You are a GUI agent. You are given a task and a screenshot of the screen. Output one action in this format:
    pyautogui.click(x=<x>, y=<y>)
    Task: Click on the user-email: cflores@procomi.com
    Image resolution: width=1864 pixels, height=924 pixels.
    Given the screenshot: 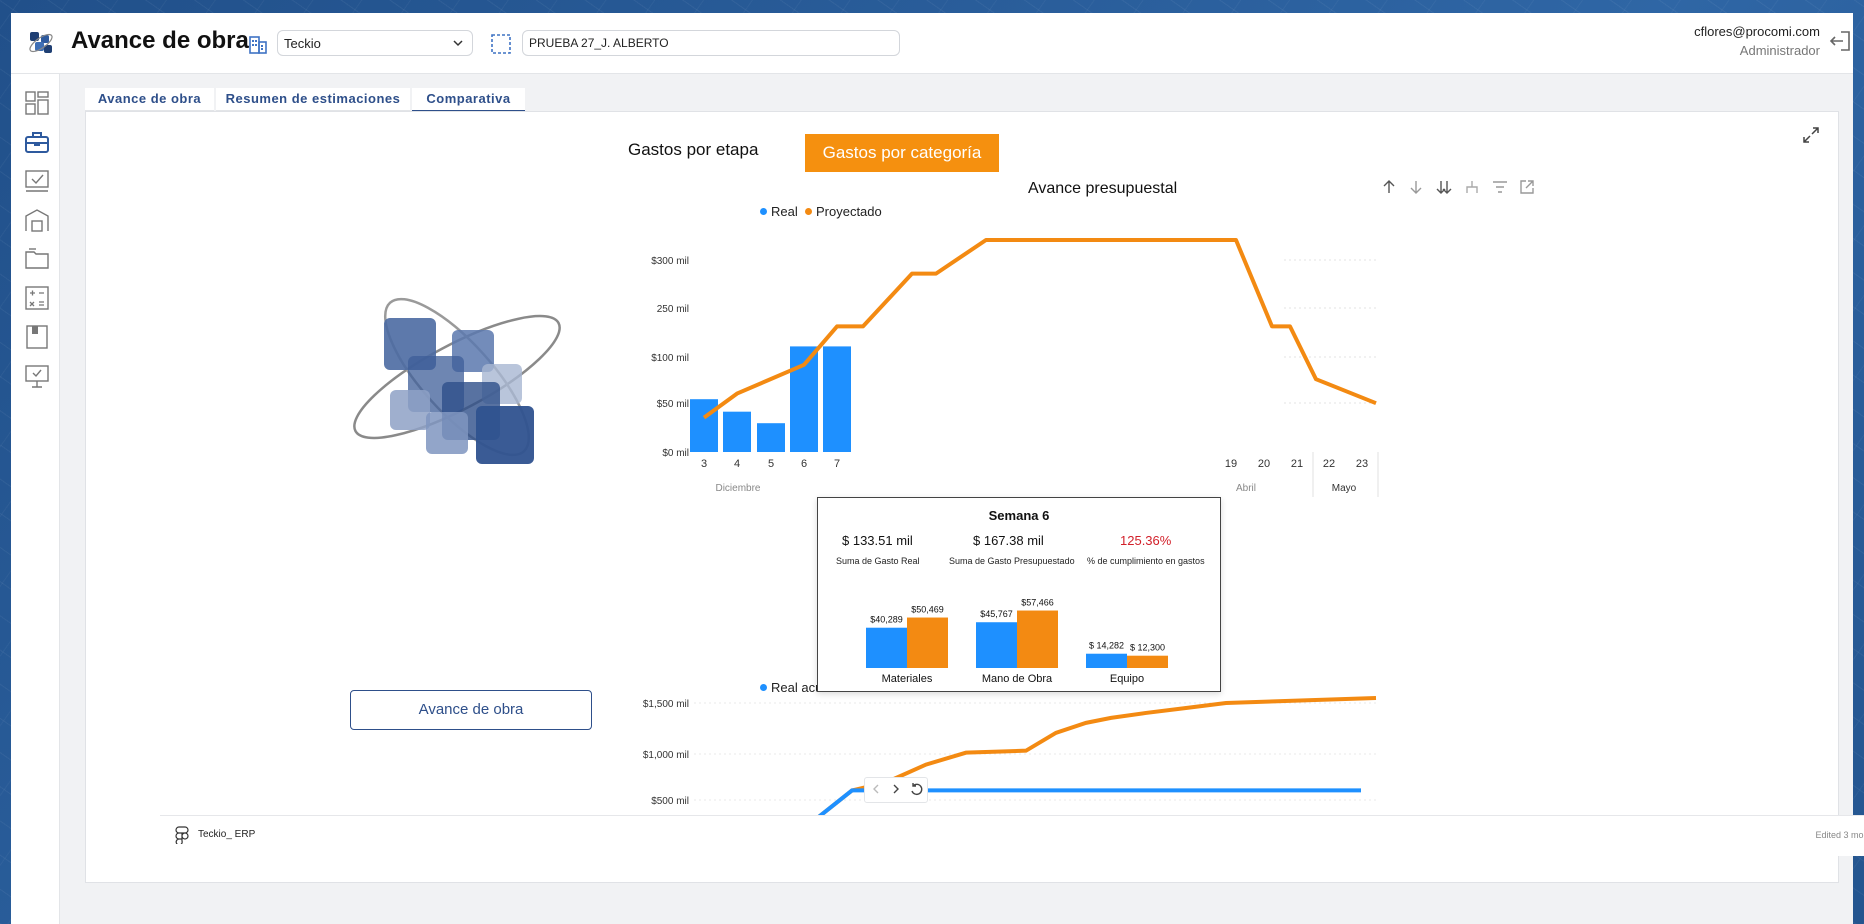 What is the action you would take?
    pyautogui.click(x=1757, y=31)
    